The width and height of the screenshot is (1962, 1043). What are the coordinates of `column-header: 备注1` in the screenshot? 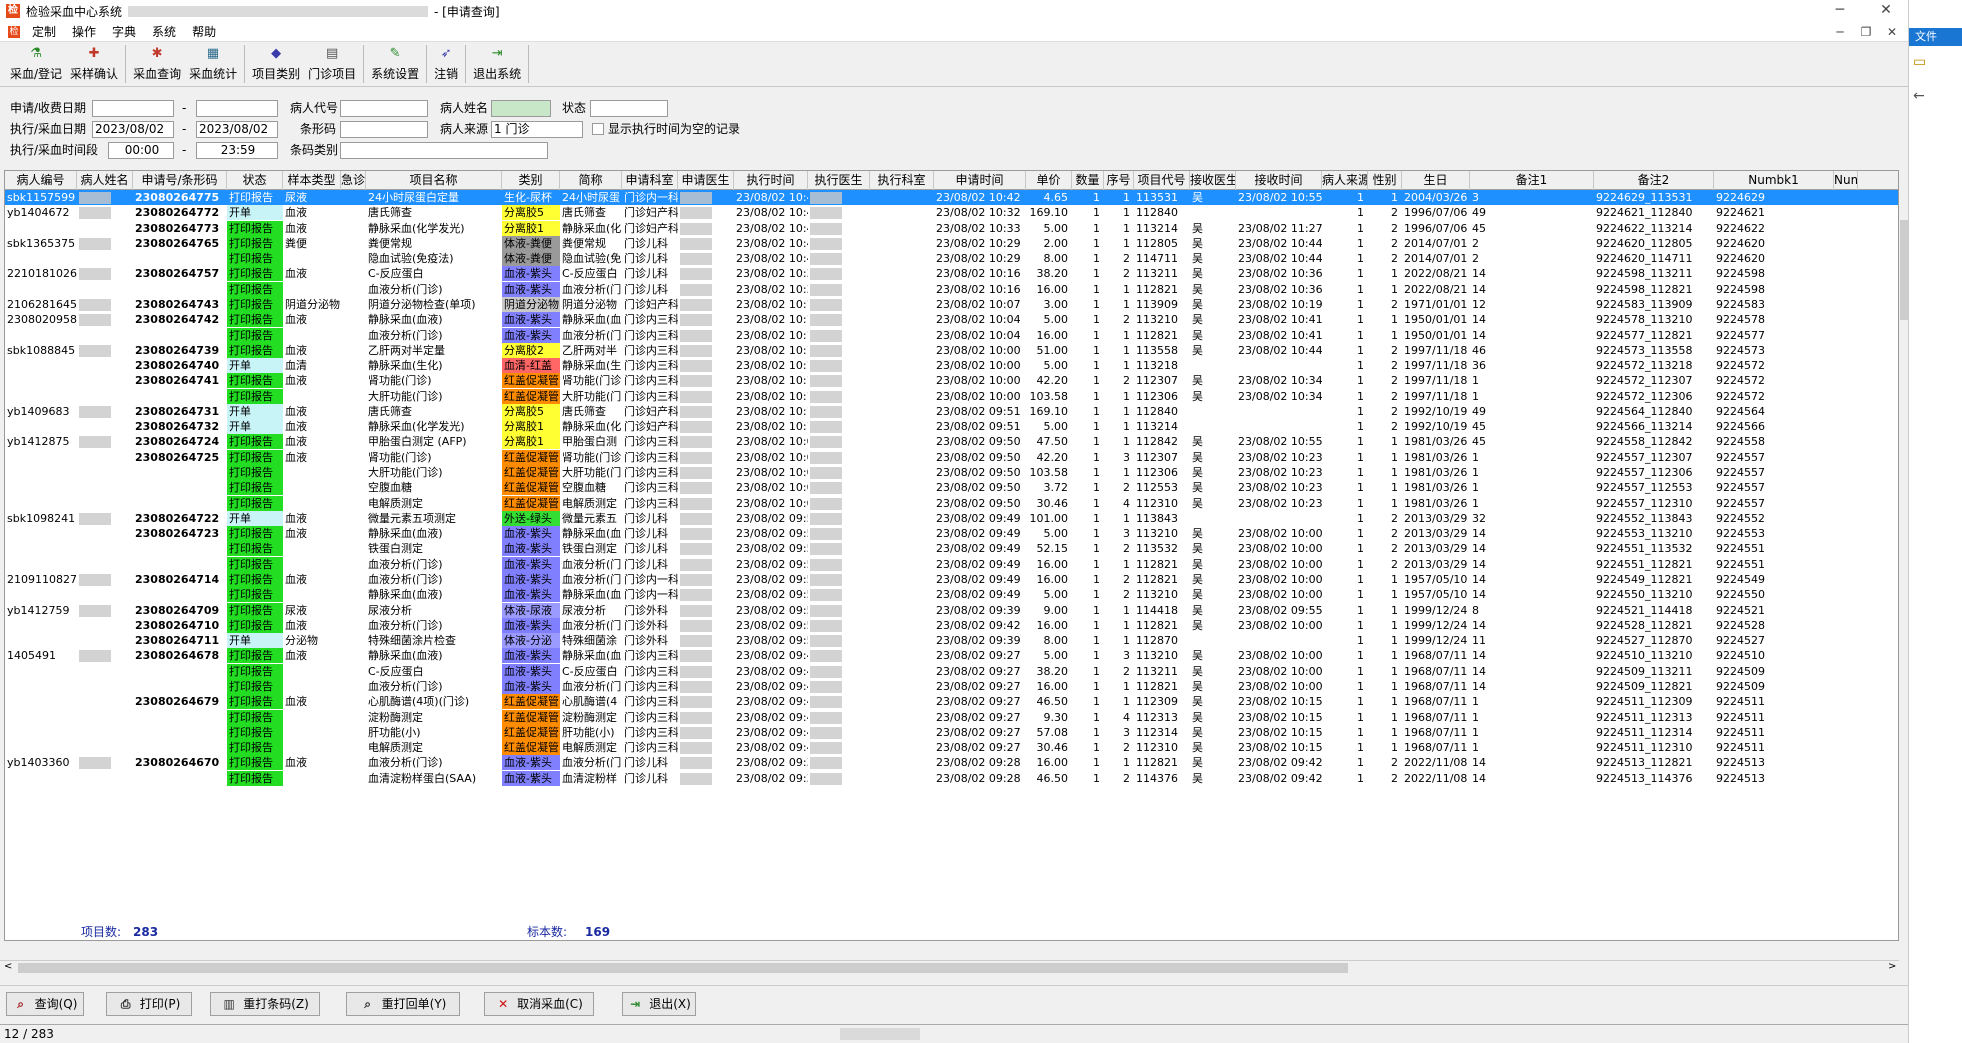 It's located at (1532, 180).